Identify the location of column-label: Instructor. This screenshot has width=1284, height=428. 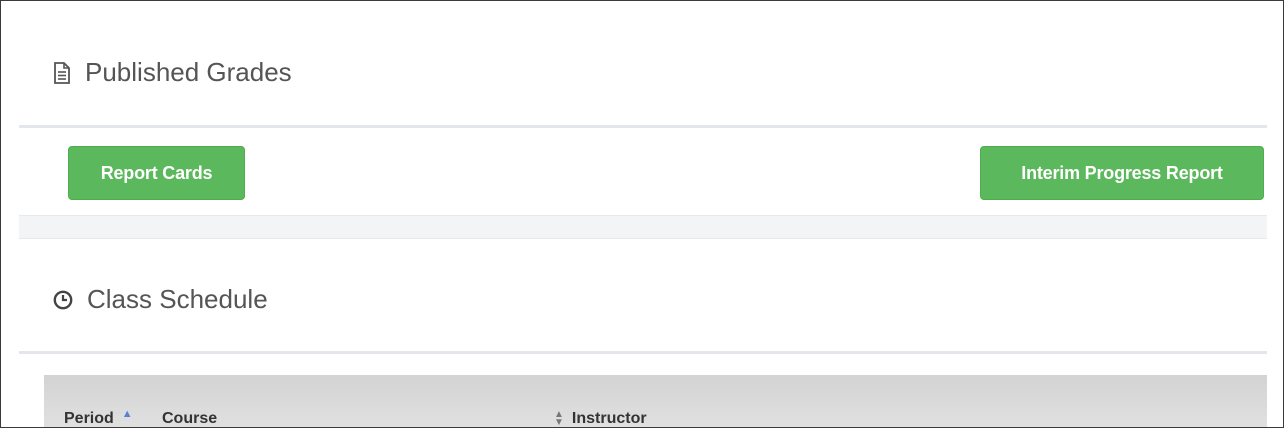
(609, 418).